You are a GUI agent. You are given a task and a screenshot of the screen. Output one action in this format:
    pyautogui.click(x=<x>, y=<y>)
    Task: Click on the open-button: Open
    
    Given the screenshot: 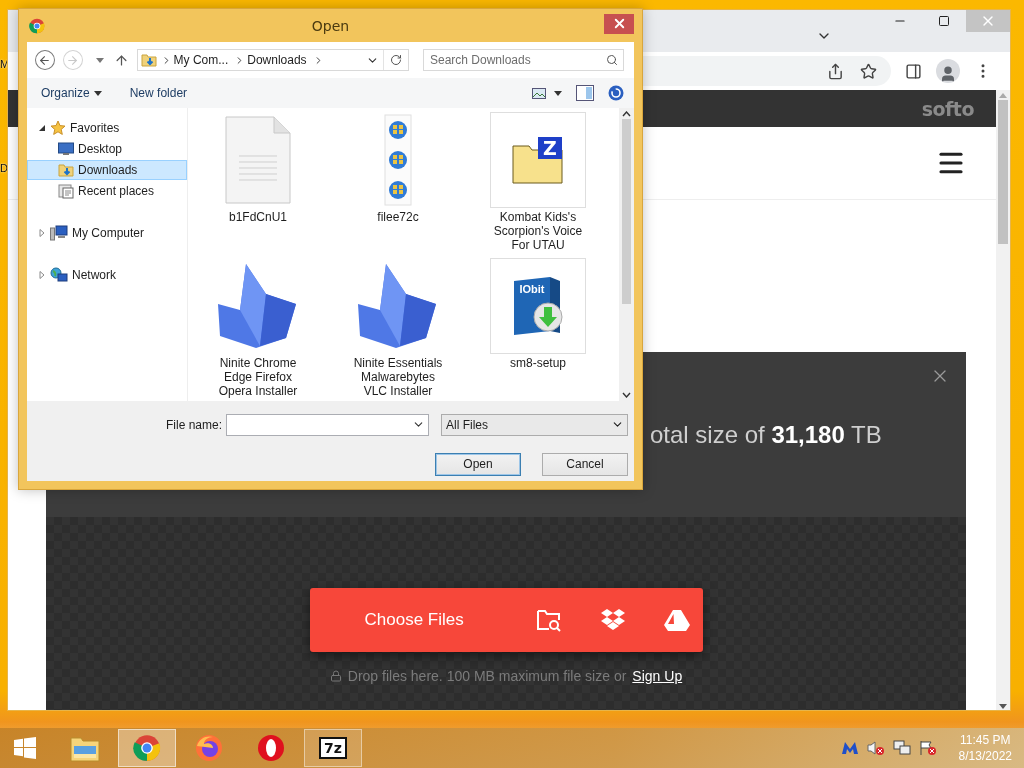 What is the action you would take?
    pyautogui.click(x=478, y=465)
    